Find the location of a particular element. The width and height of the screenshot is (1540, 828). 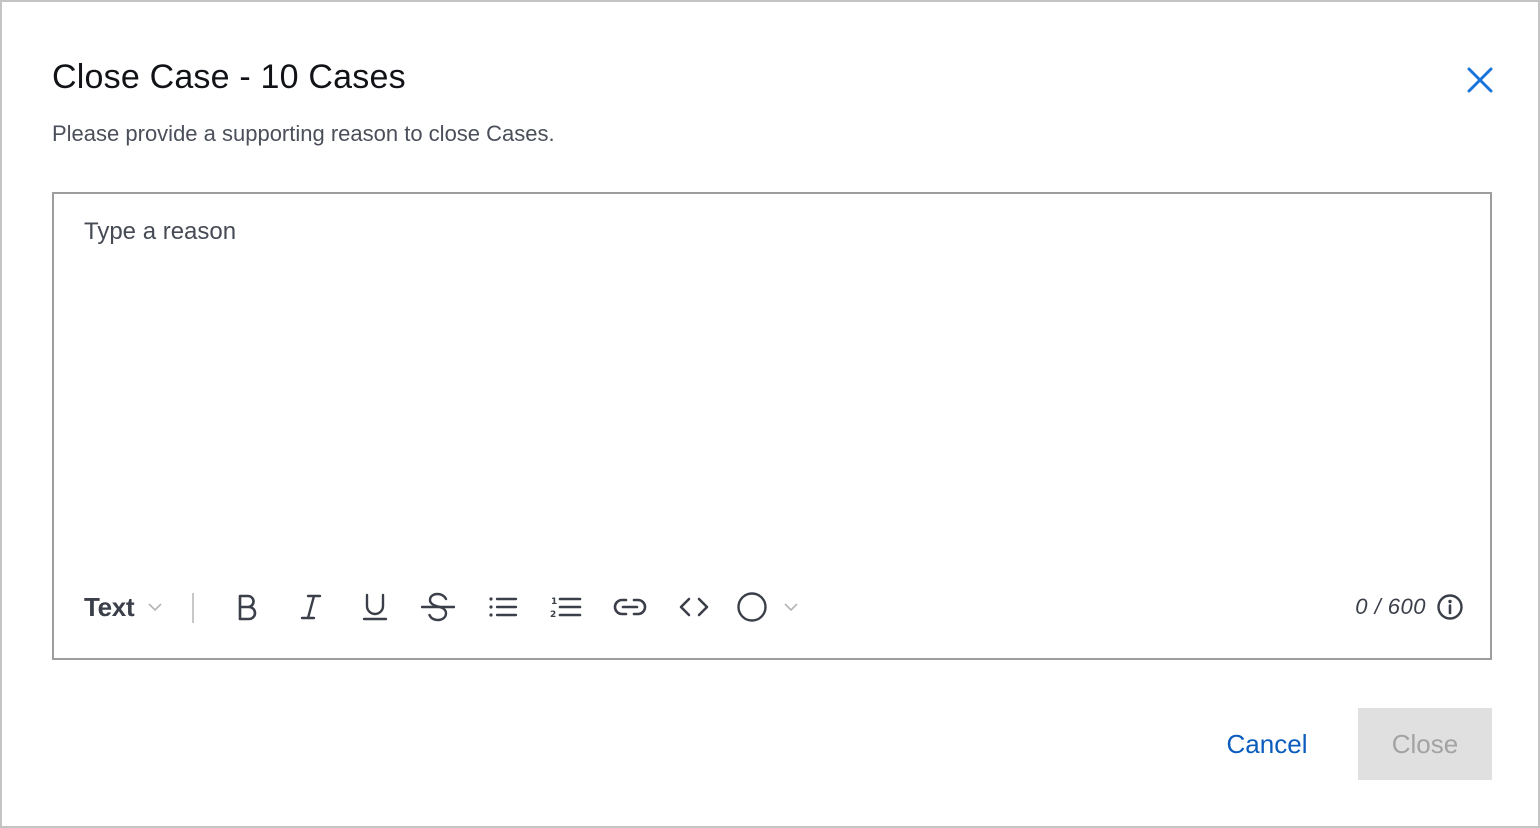

close-icon is located at coordinates (1480, 80).